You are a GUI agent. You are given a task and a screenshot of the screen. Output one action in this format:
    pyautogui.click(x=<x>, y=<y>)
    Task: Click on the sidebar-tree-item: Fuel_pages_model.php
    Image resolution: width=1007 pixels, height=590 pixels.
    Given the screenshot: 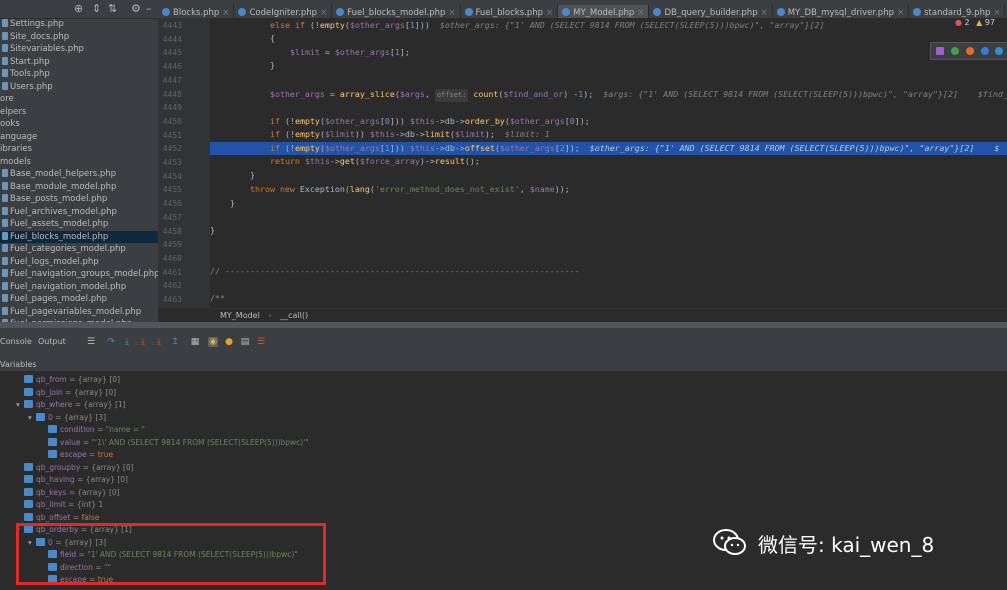 What is the action you would take?
    pyautogui.click(x=79, y=299)
    